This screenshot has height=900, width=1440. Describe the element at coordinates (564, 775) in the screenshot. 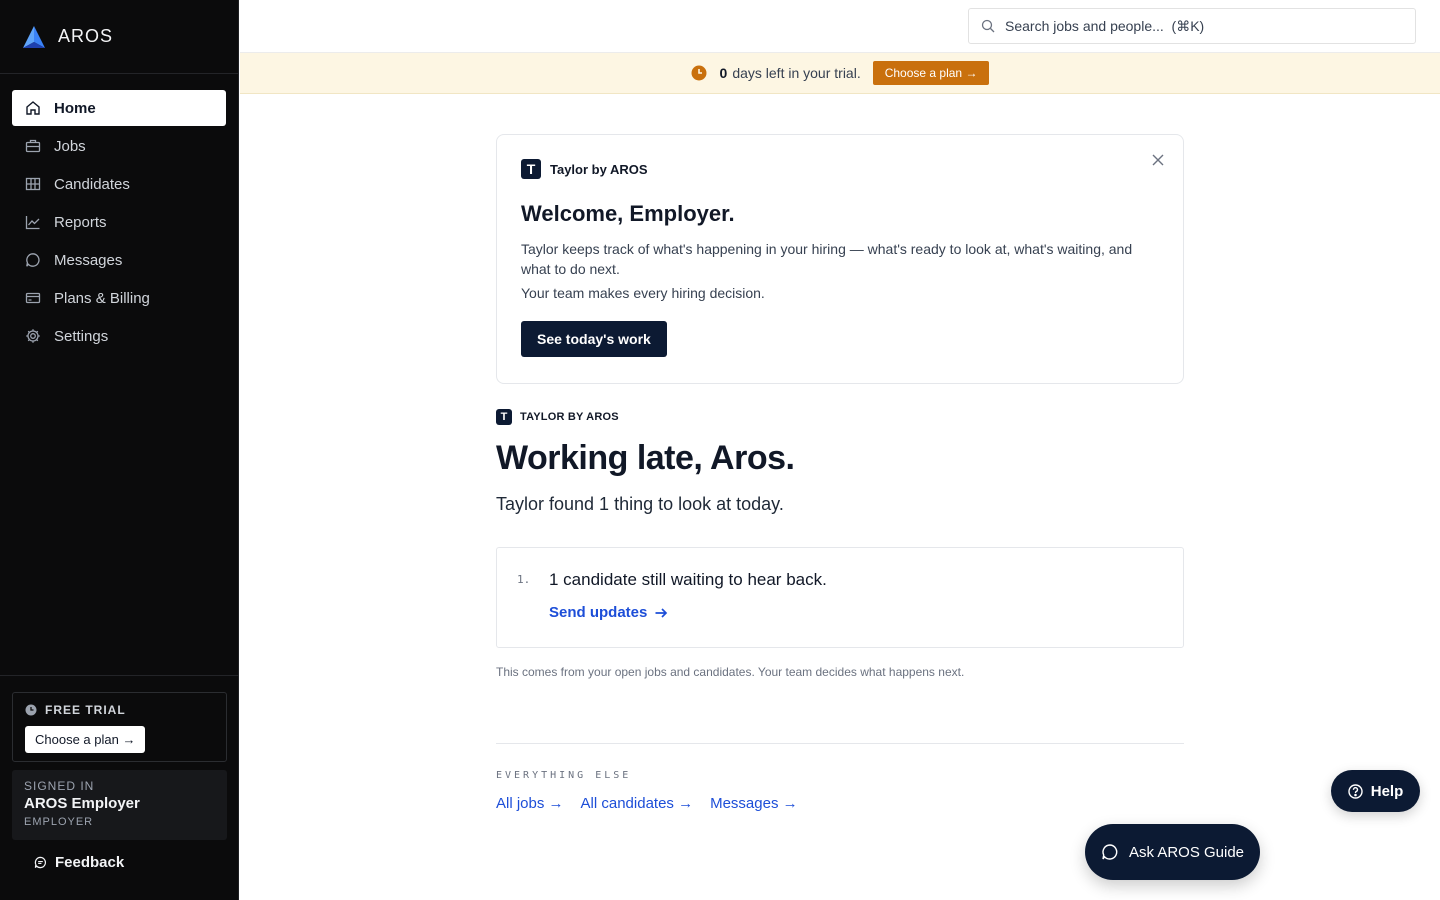

I see `everything-else-label: EVERYTHING ELSE` at that location.